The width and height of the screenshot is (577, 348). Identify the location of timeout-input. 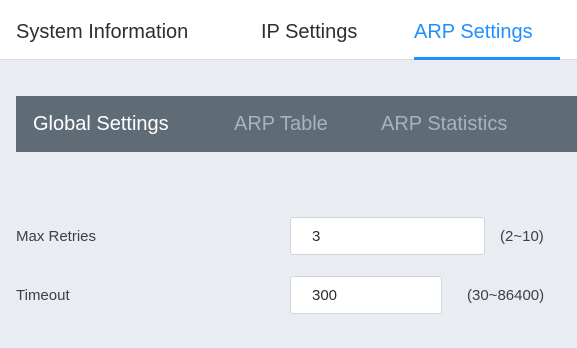
(366, 295).